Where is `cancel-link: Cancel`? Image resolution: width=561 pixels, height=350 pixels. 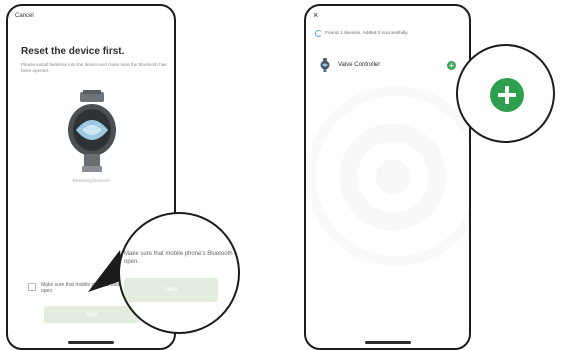
cancel-link: Cancel is located at coordinates (24, 16).